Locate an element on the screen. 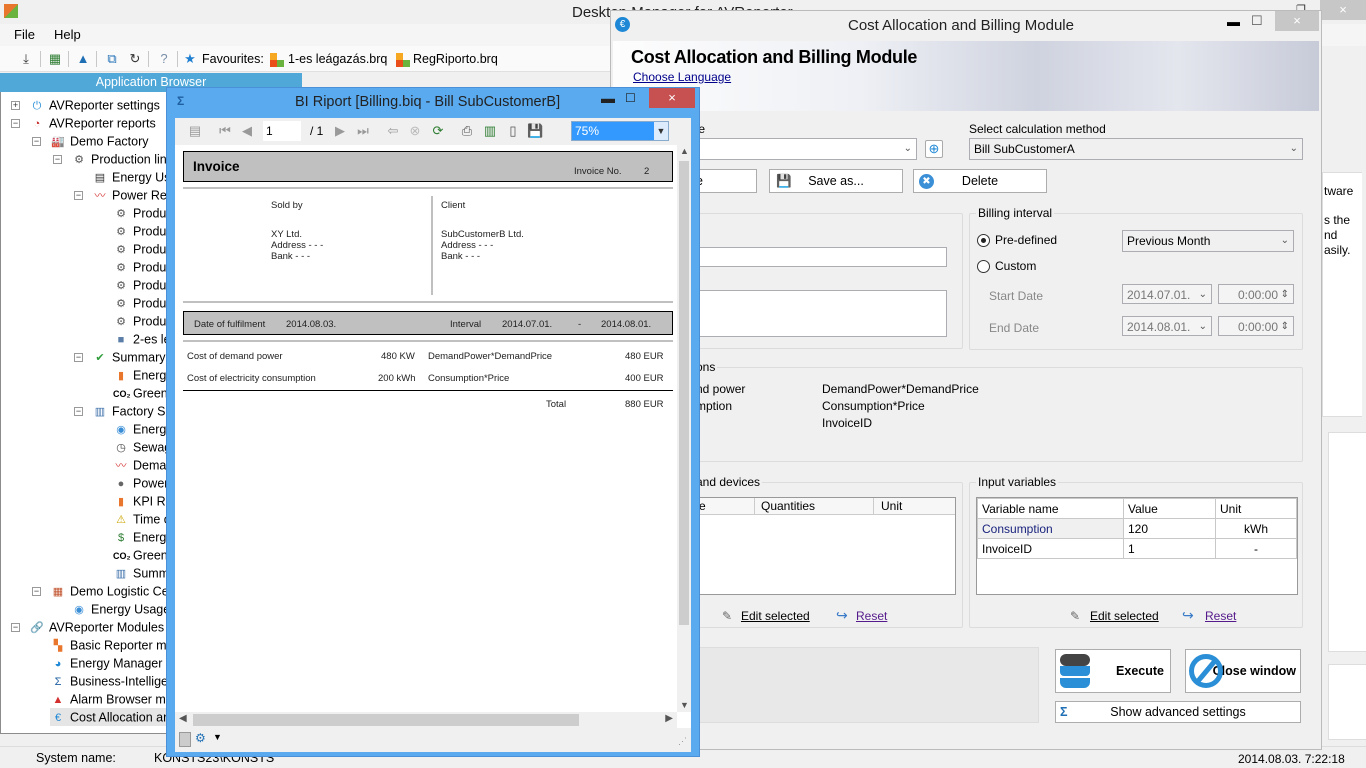 This screenshot has width=1366, height=768. devices-reset: Reset is located at coordinates (871, 616).